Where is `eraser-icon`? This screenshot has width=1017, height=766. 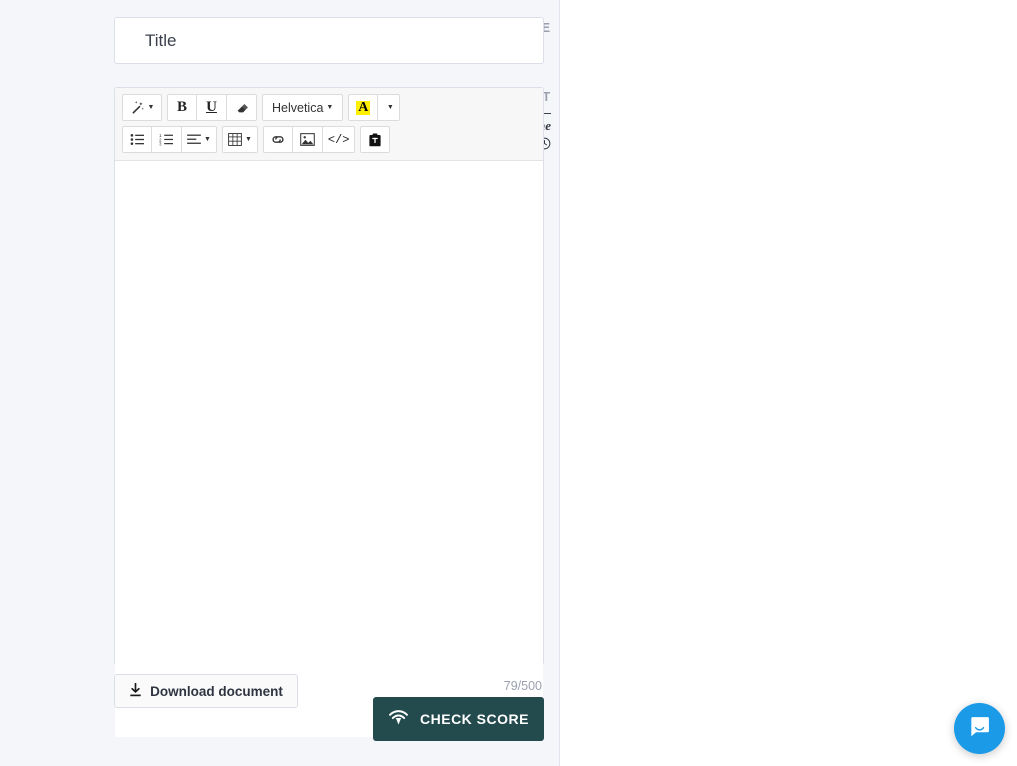 eraser-icon is located at coordinates (242, 107).